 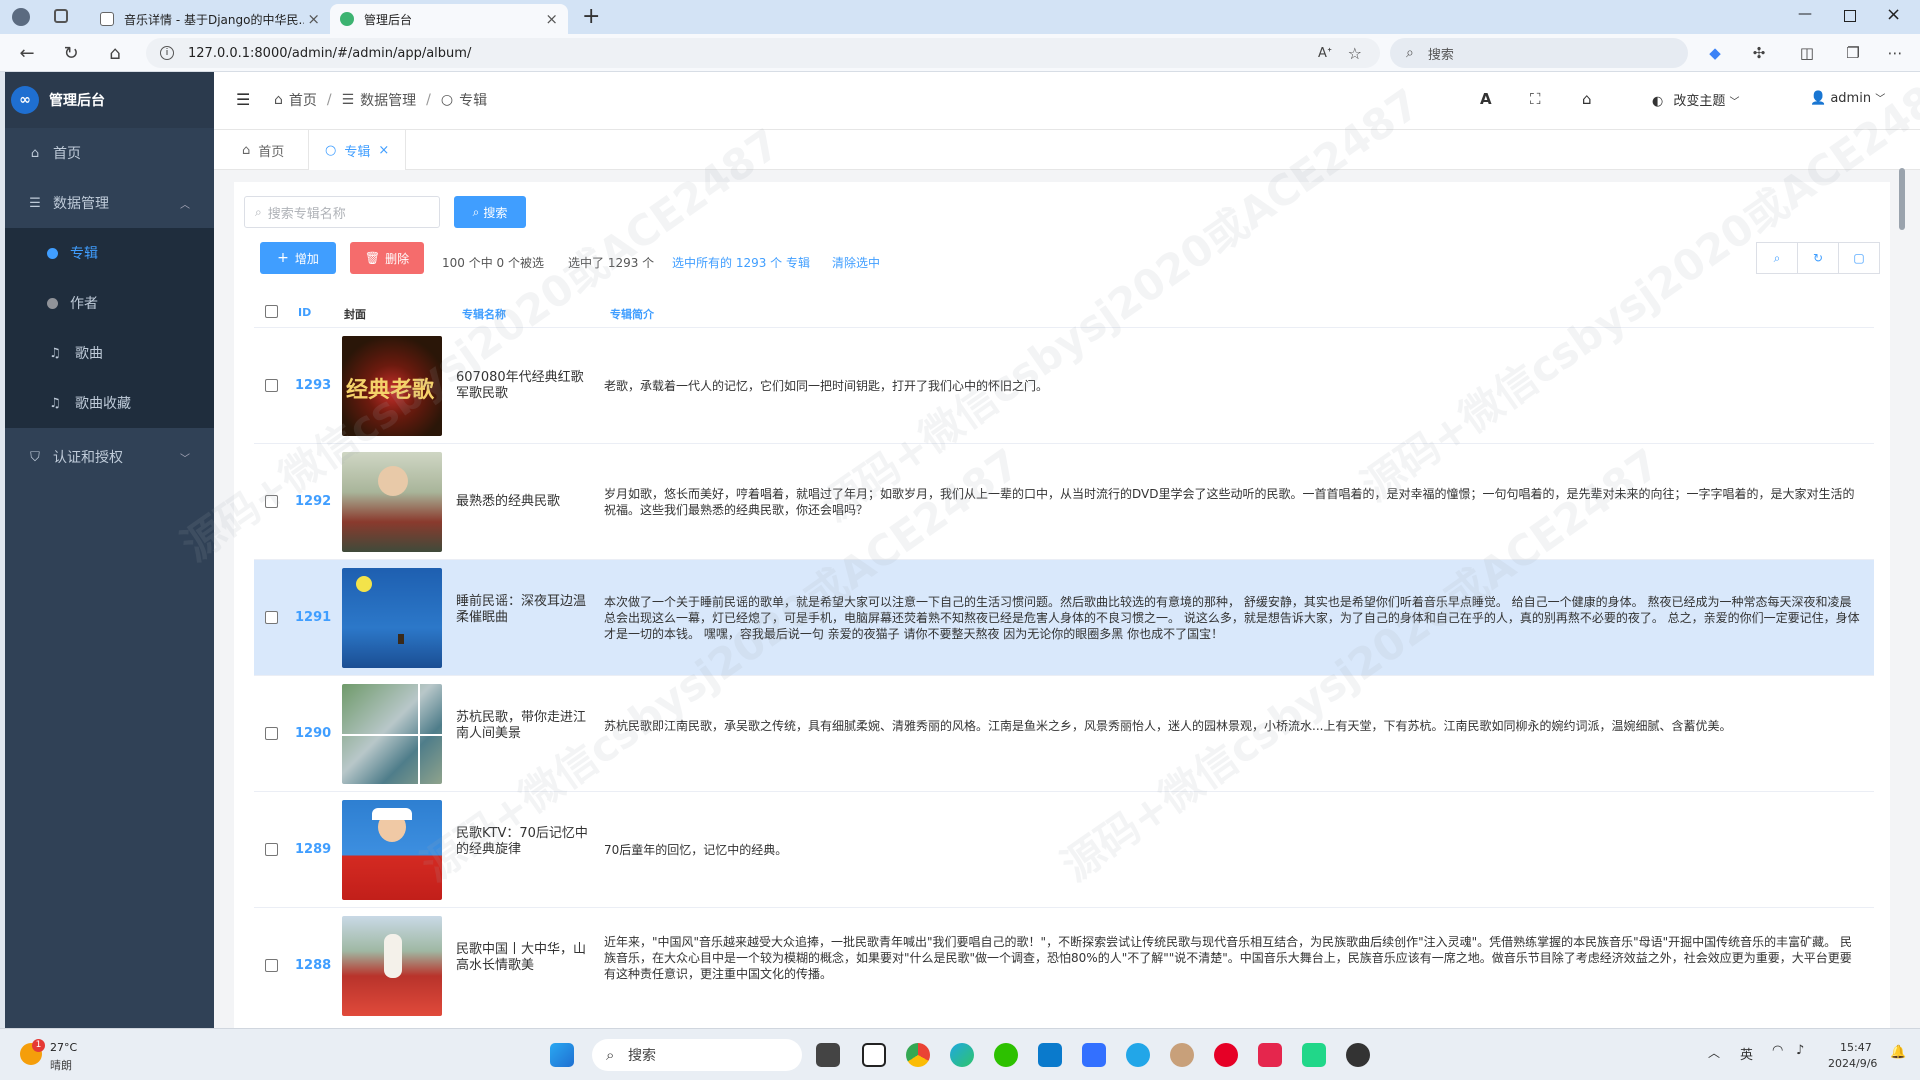 What do you see at coordinates (1859, 258) in the screenshot?
I see `export-icon: ▢` at bounding box center [1859, 258].